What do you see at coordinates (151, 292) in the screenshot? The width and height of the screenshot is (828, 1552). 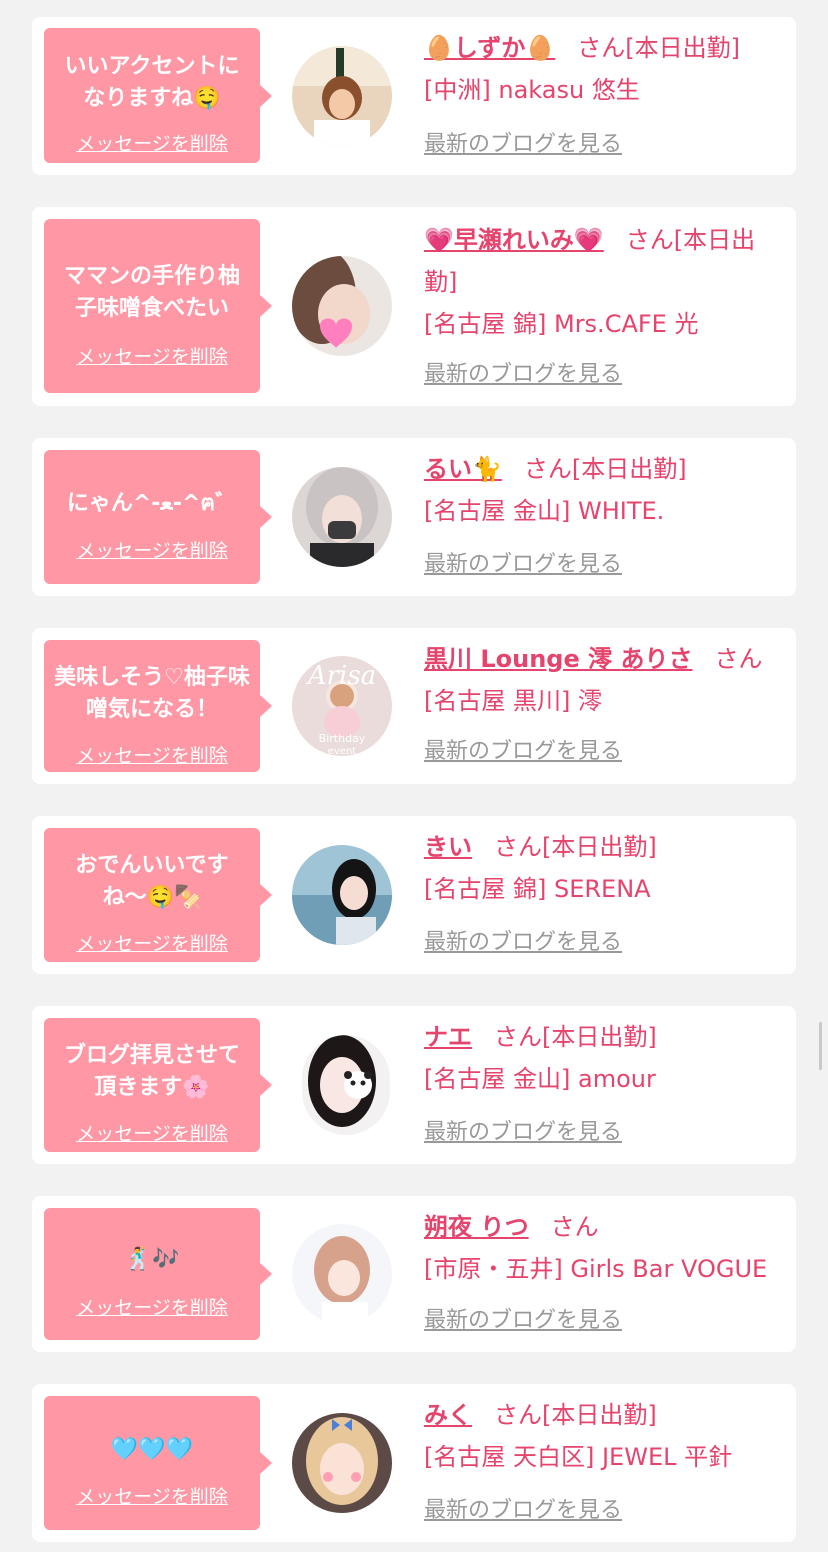 I see `message-text: ママンの手作り柚子味噌食べたい` at bounding box center [151, 292].